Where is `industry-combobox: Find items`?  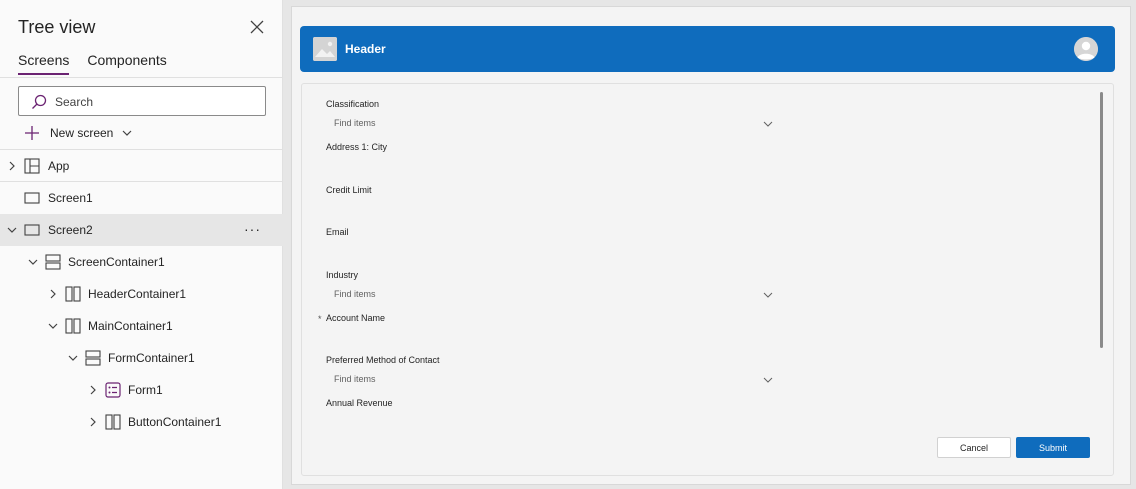
industry-combobox: Find items is located at coordinates (552, 295).